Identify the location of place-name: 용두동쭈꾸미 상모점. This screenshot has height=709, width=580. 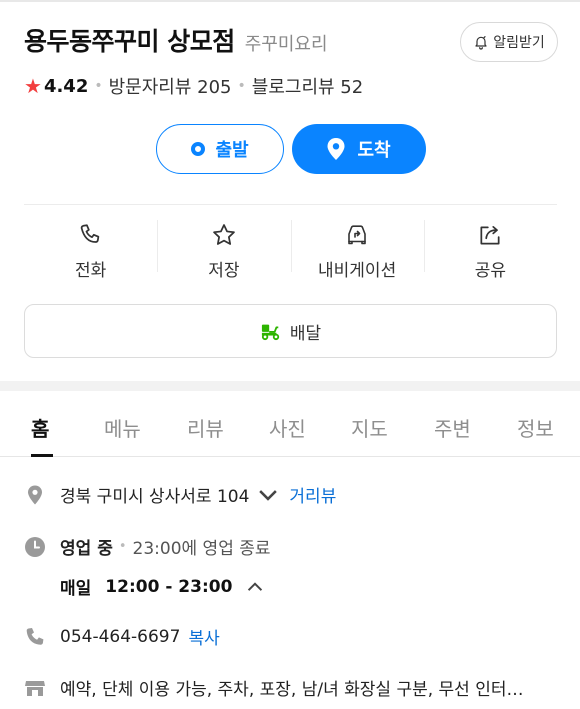
(129, 41).